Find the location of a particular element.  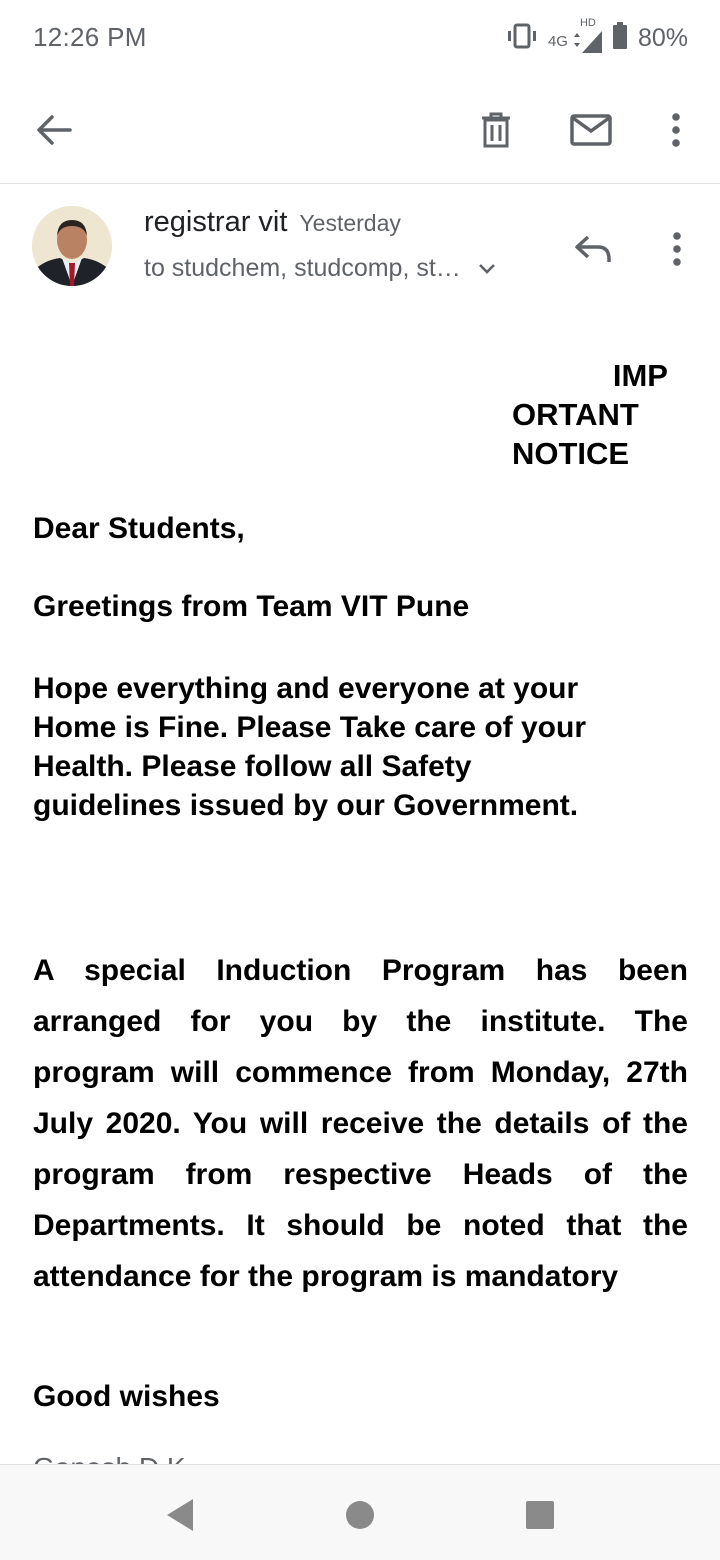

nav-home-button is located at coordinates (360, 1515).